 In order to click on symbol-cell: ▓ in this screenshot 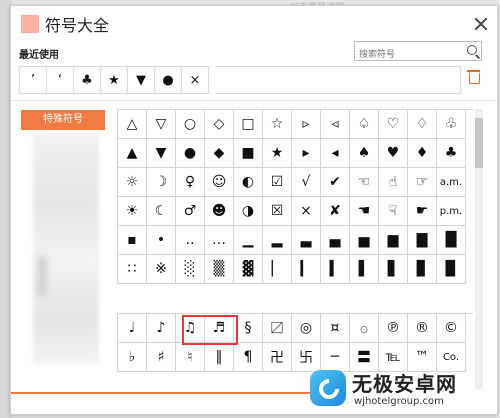, I will do `click(248, 269)`.